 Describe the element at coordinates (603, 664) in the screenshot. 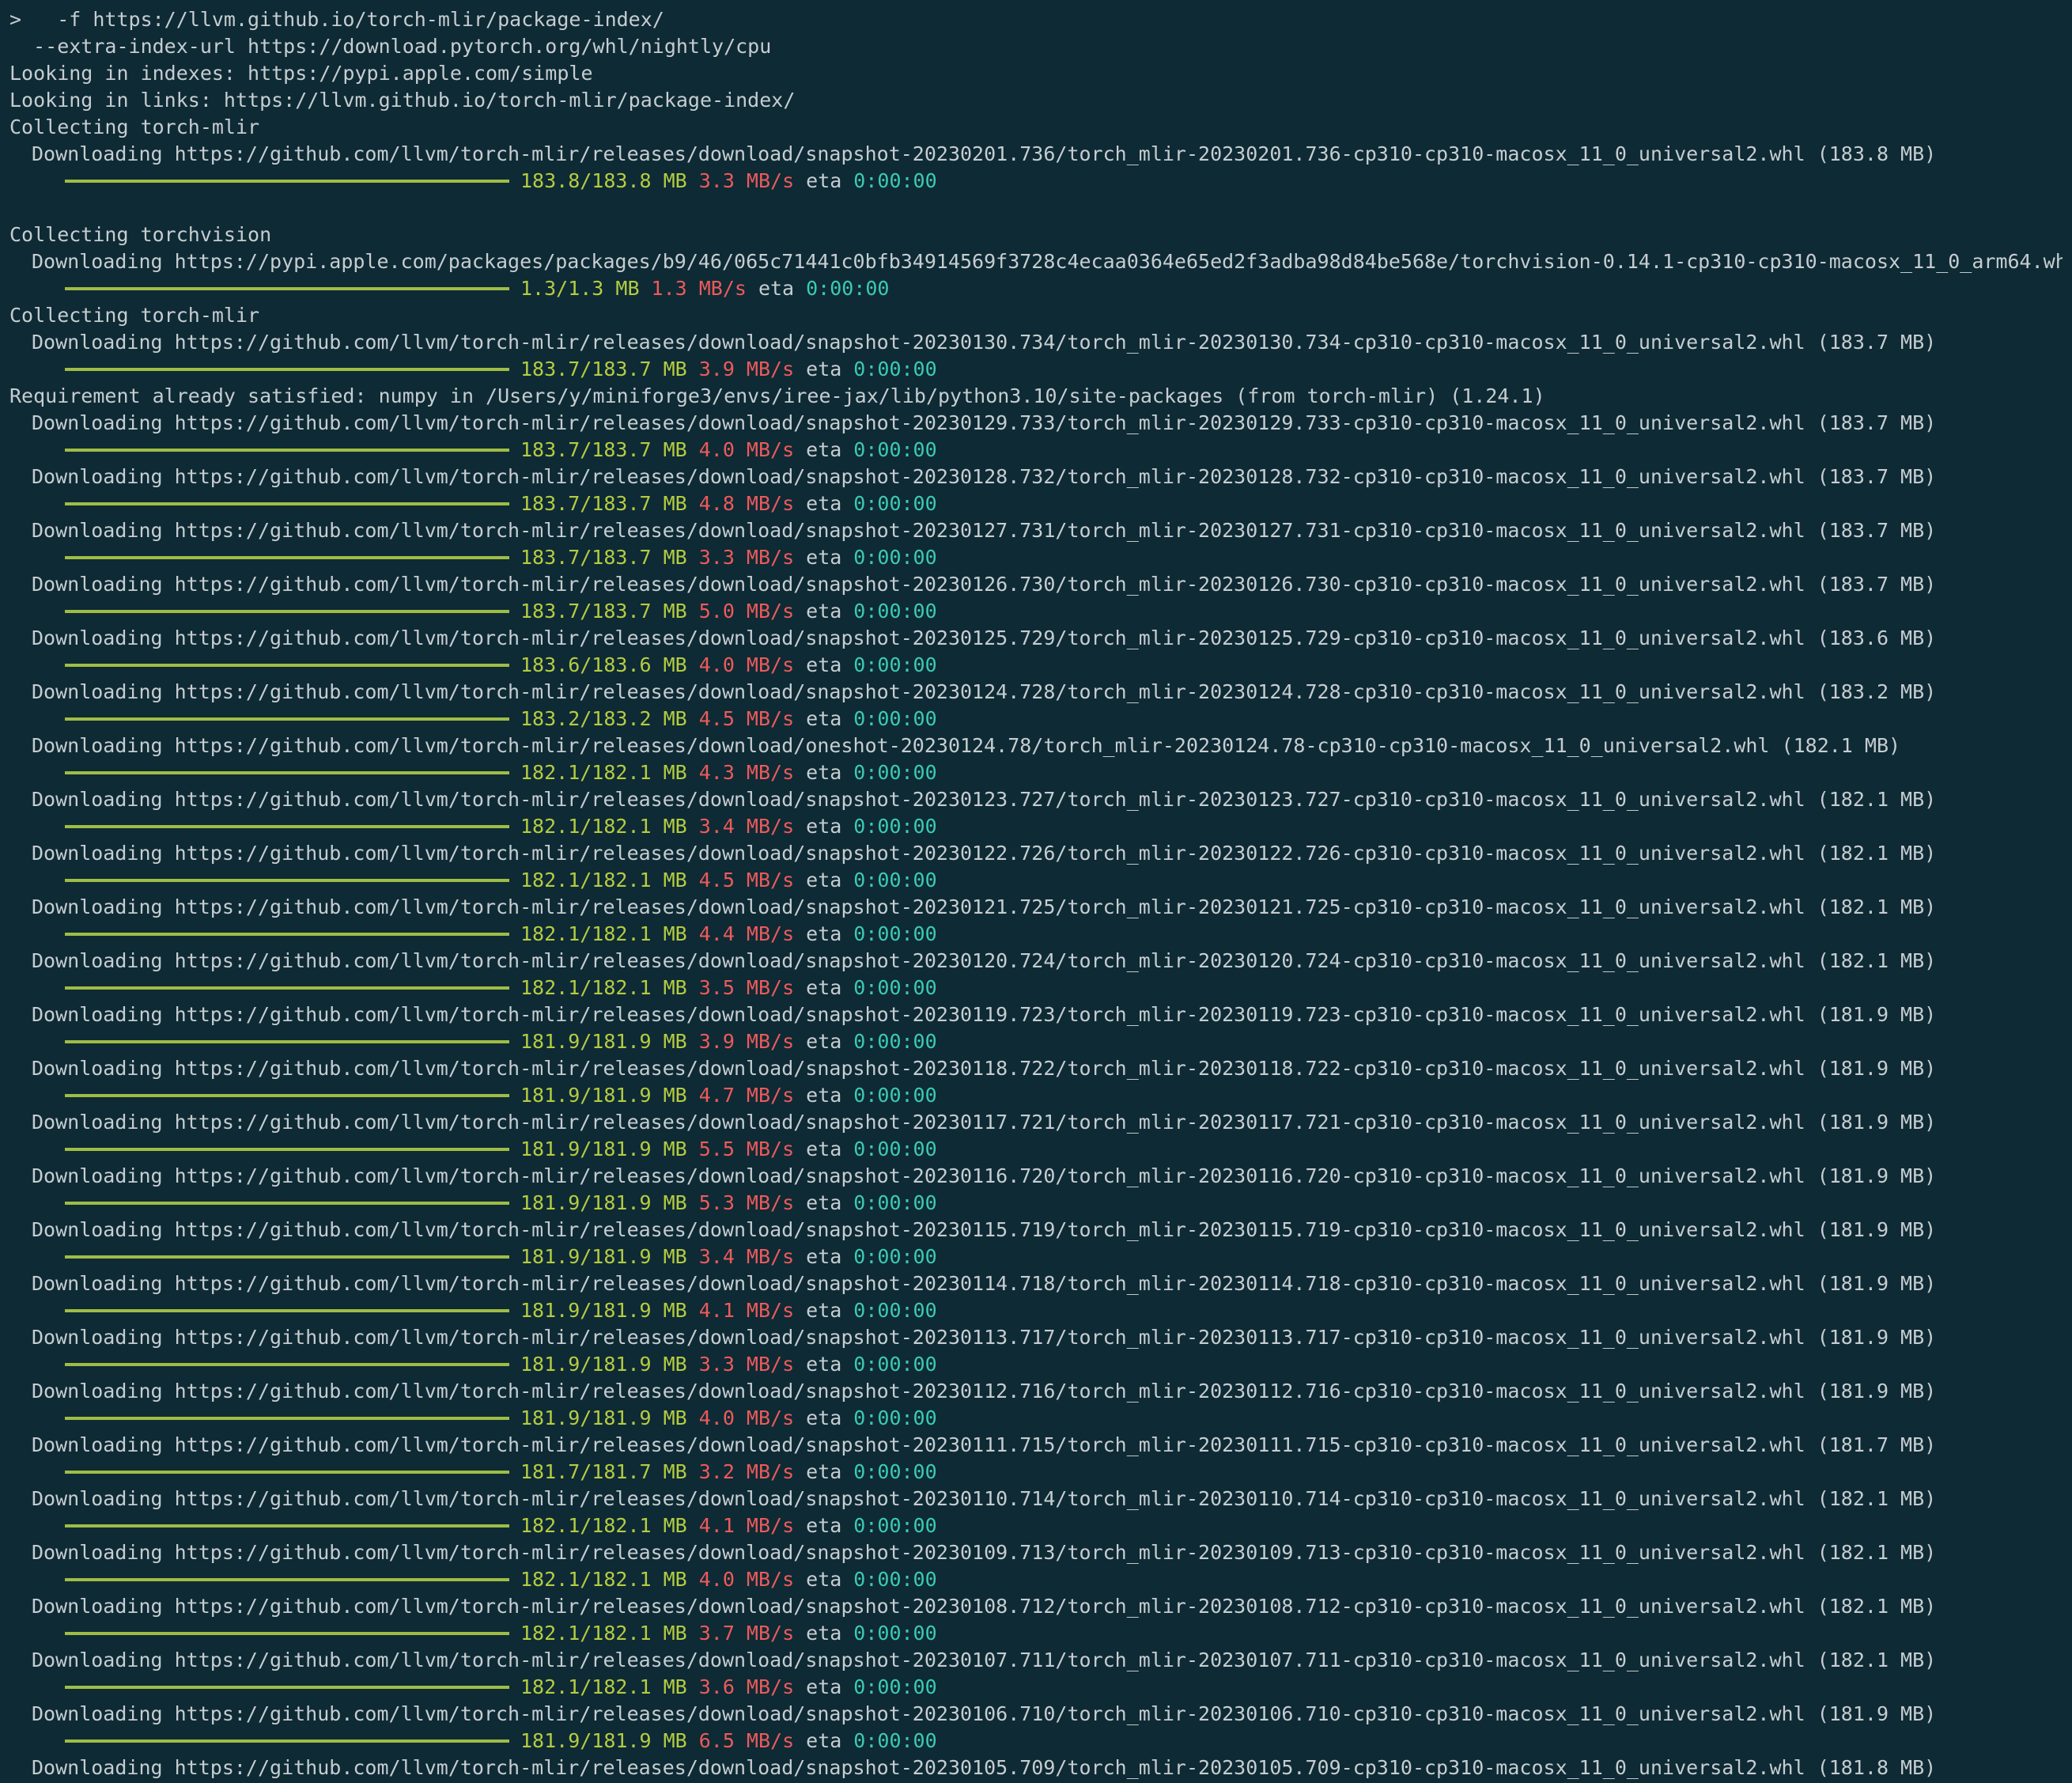

I see `progress-size: 183.6/183.6 MB` at that location.